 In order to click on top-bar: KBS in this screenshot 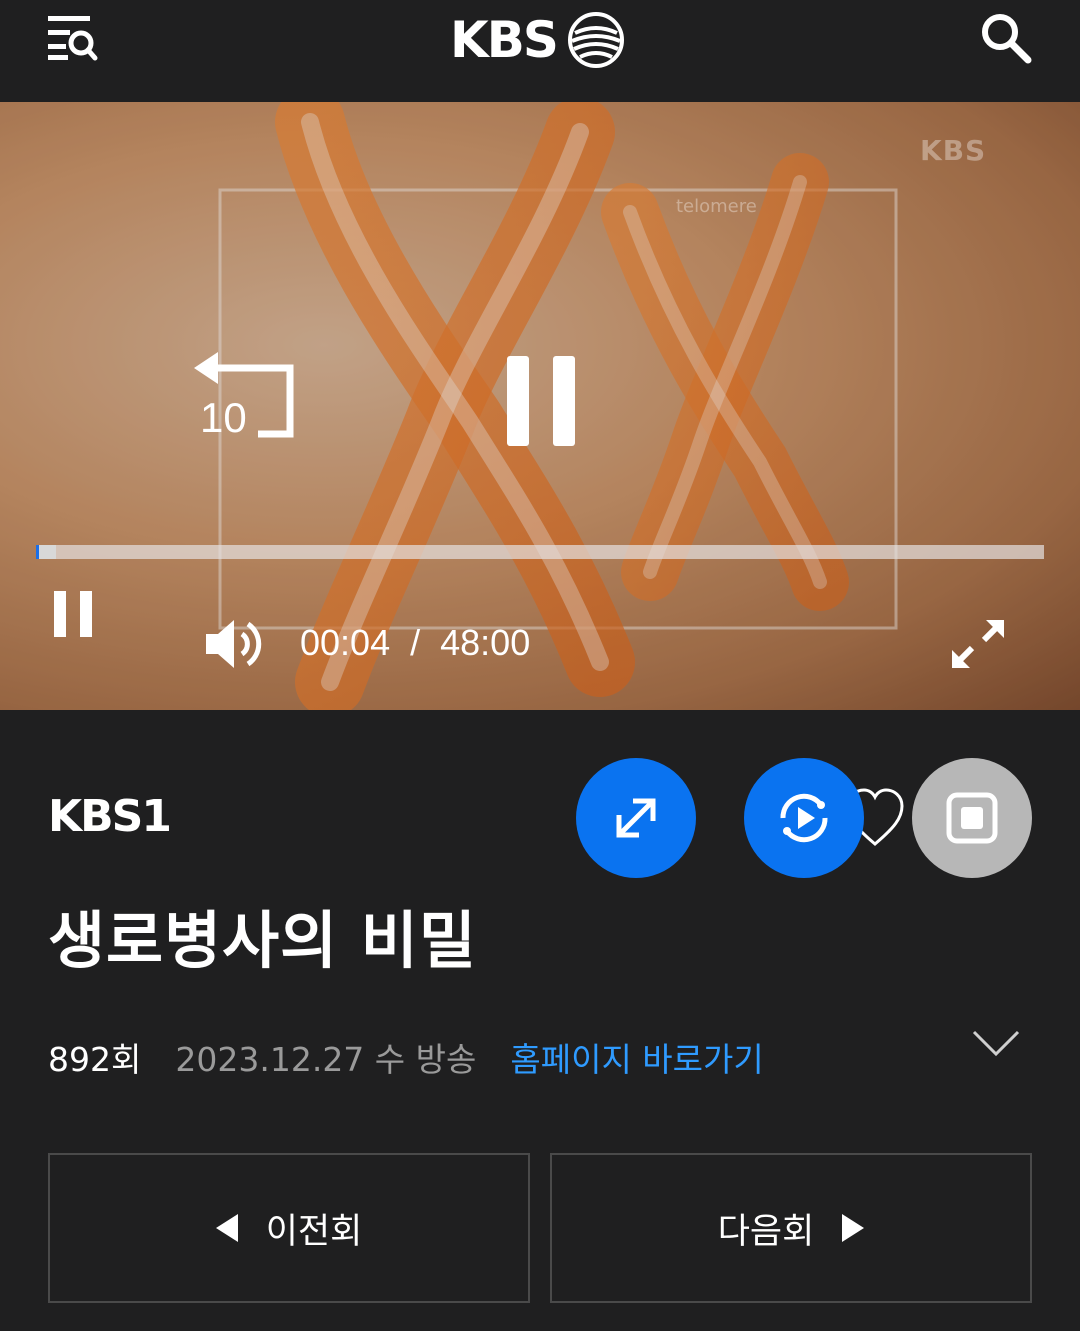, I will do `click(540, 51)`.